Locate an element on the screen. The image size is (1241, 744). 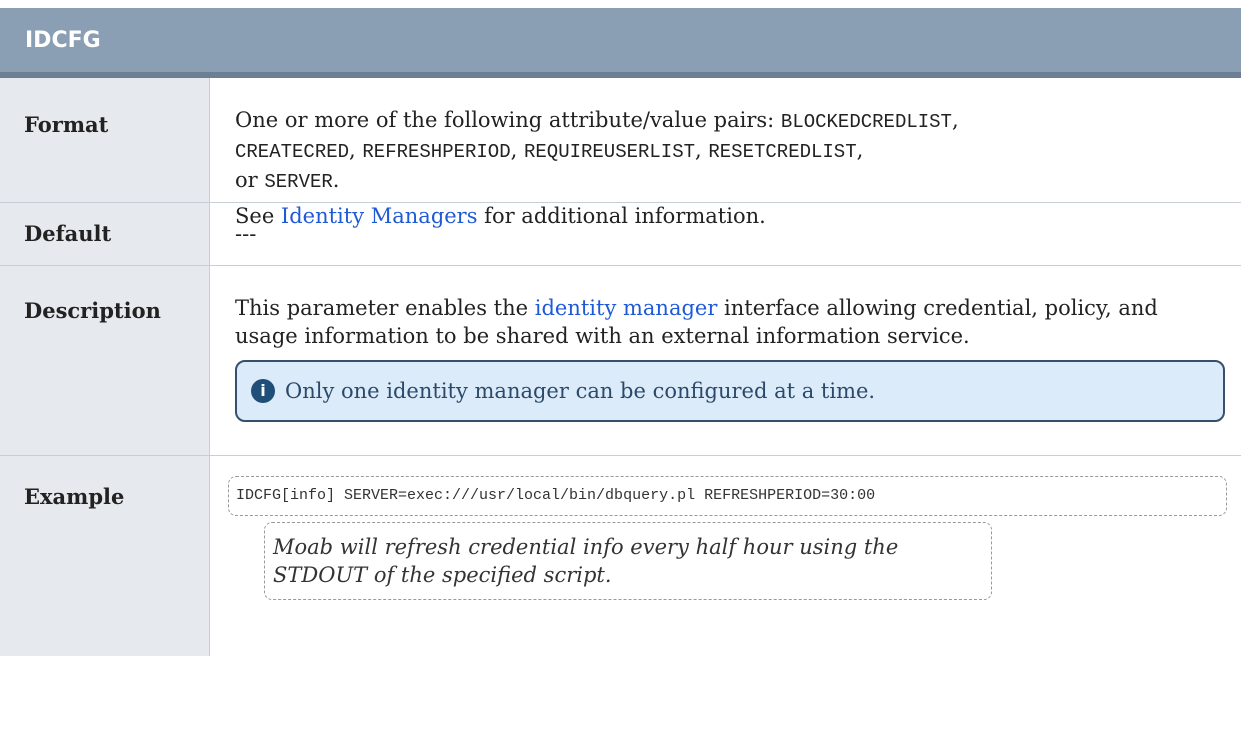
format-attr: REQUIREUSERLIST is located at coordinates (609, 152).